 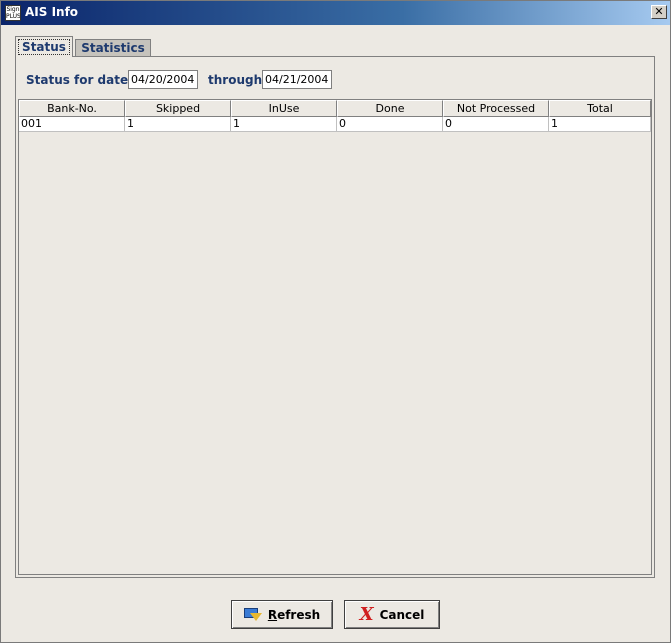 What do you see at coordinates (72, 124) in the screenshot?
I see `cell-bank-no: 001` at bounding box center [72, 124].